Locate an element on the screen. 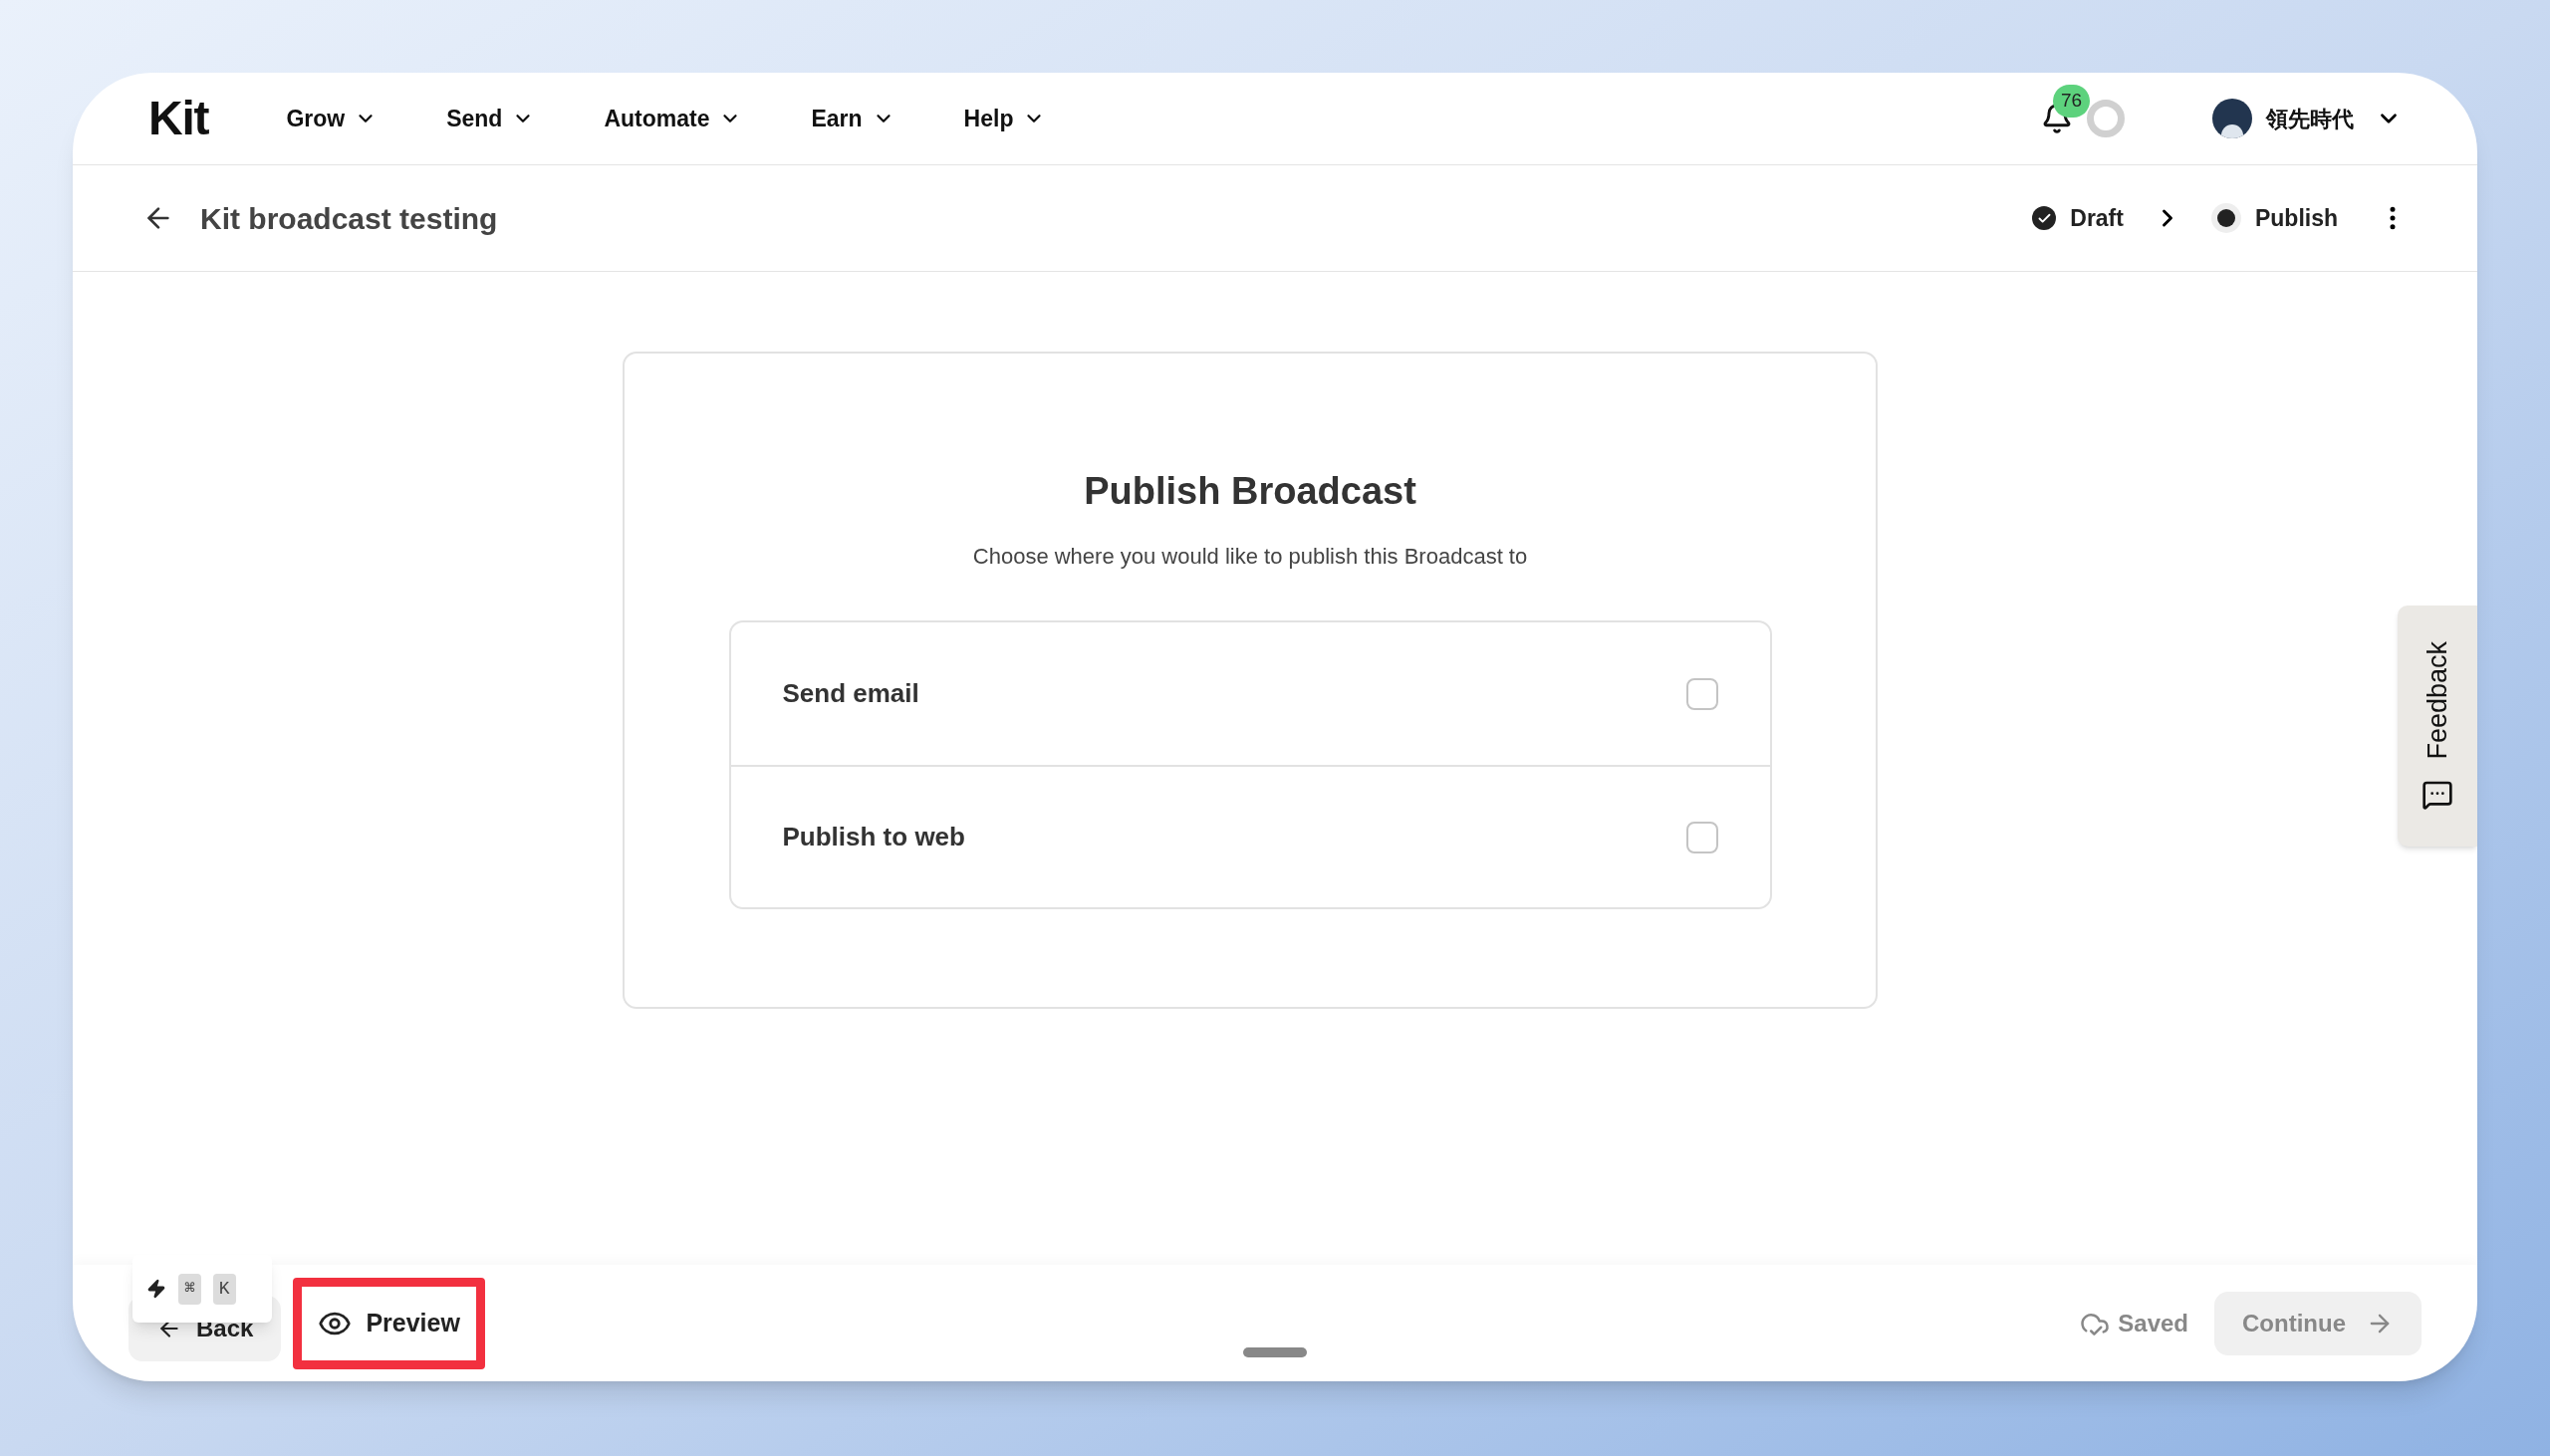 This screenshot has height=1456, width=2550. nav-menu: Earn is located at coordinates (852, 118).